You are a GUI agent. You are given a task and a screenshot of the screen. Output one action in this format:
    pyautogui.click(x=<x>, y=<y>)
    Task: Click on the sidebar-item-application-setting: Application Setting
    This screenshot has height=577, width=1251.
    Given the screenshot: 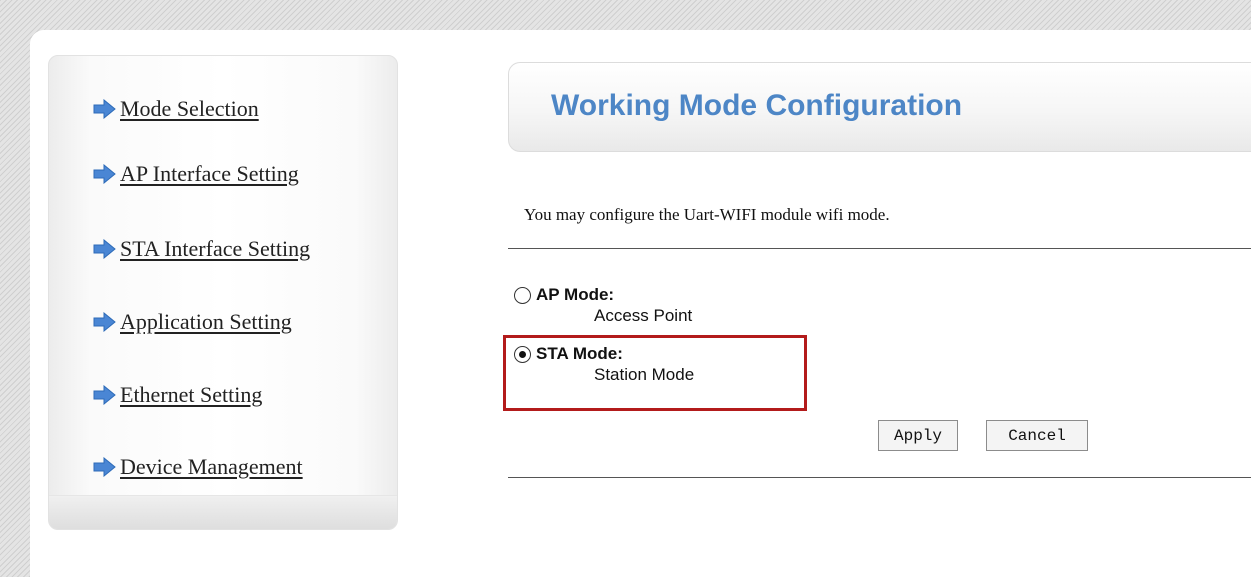 What is the action you would take?
    pyautogui.click(x=192, y=322)
    